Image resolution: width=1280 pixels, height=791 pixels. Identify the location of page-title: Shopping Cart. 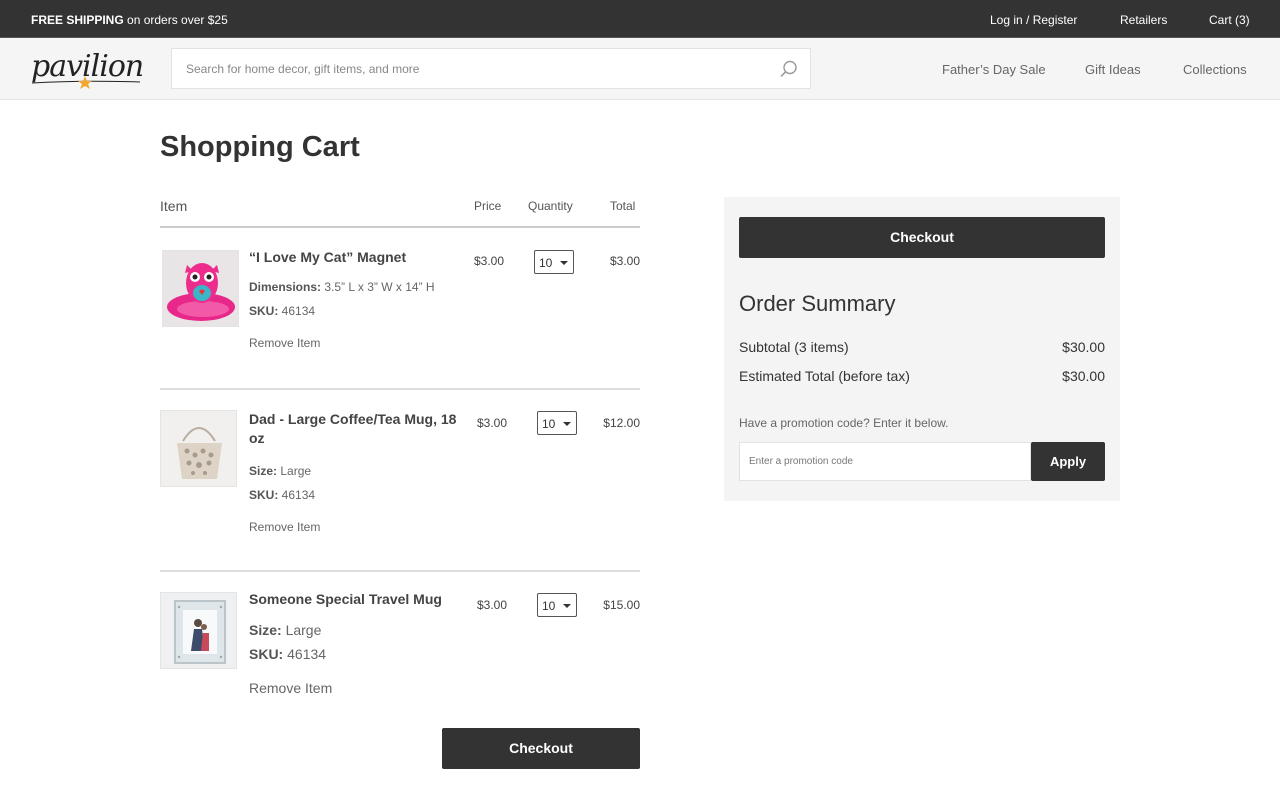
(260, 147).